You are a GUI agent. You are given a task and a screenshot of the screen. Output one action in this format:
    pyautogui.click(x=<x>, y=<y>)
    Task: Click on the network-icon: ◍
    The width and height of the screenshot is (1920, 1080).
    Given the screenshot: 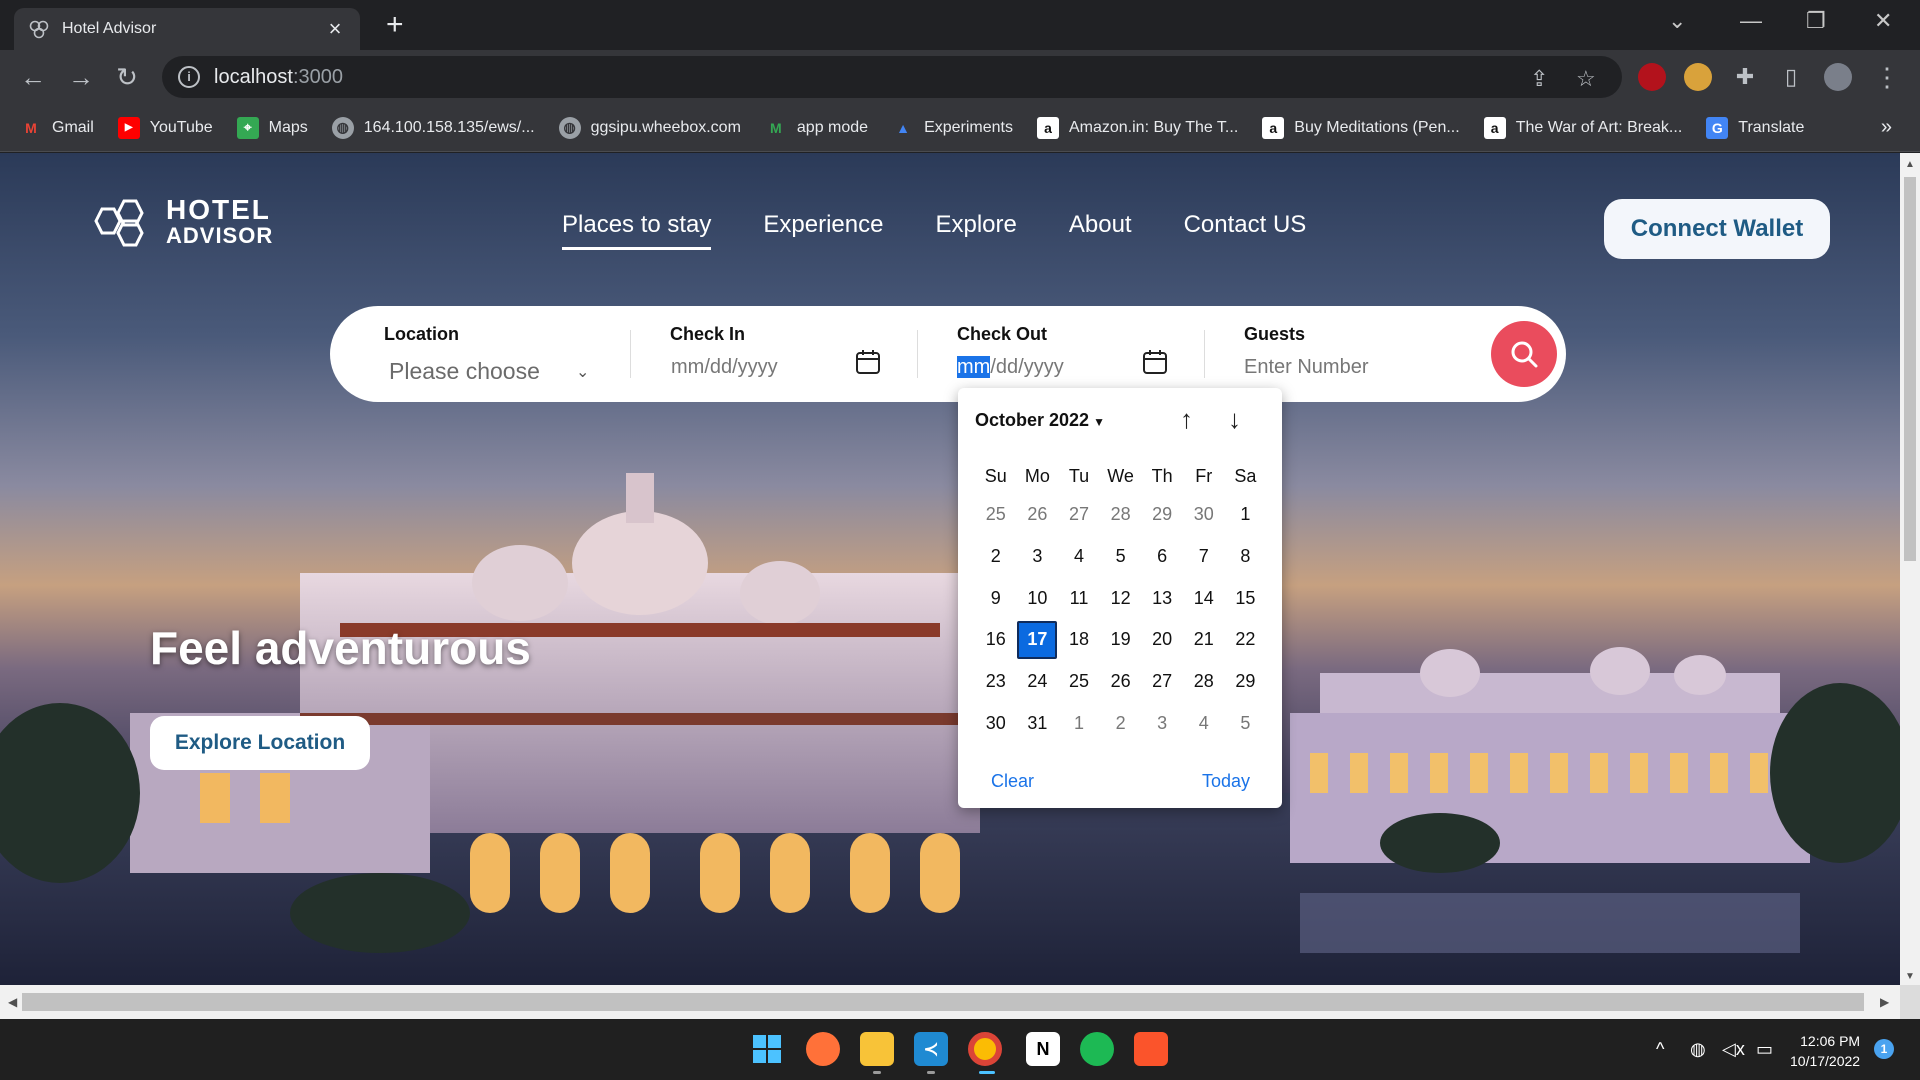 What is the action you would take?
    pyautogui.click(x=1698, y=1049)
    